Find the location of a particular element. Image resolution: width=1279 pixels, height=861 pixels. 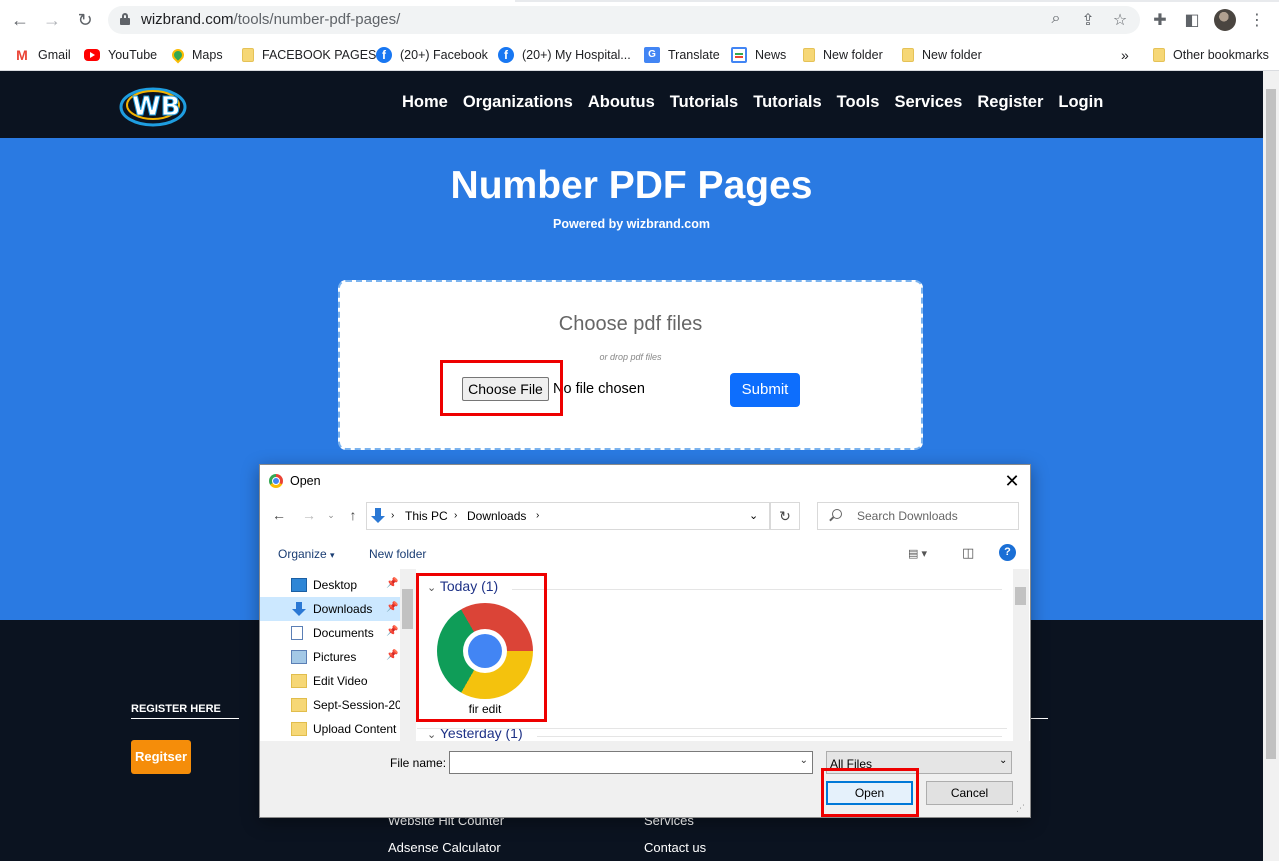

page-subtitle: Powered by wizbrand.com is located at coordinates (631, 224).